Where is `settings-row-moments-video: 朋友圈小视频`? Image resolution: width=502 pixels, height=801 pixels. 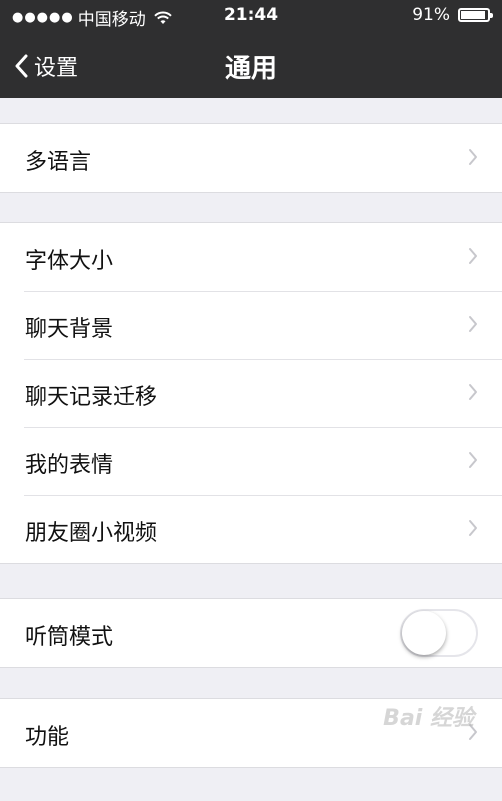
settings-row-moments-video: 朋友圈小视频 is located at coordinates (251, 529).